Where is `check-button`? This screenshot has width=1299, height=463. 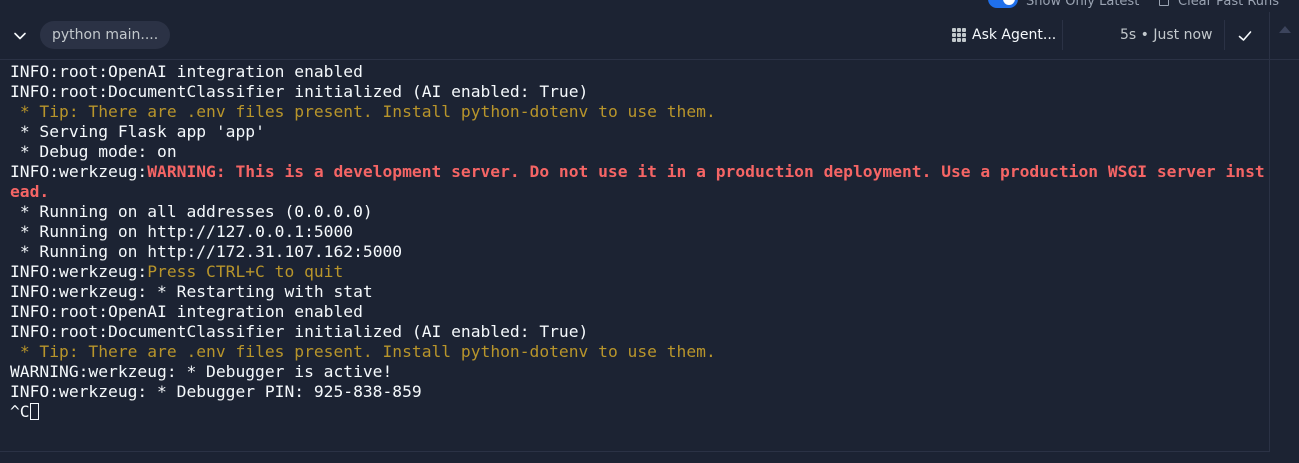
check-button is located at coordinates (1245, 36).